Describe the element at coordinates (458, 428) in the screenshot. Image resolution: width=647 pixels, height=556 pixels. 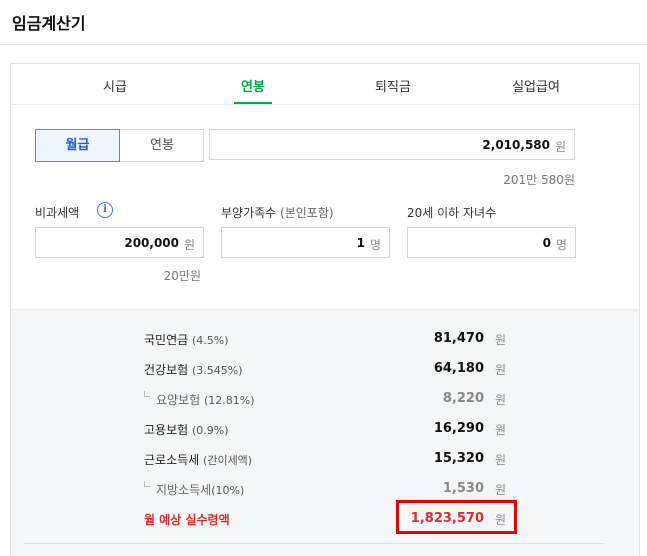
I see `deduction-amount: 16,290` at that location.